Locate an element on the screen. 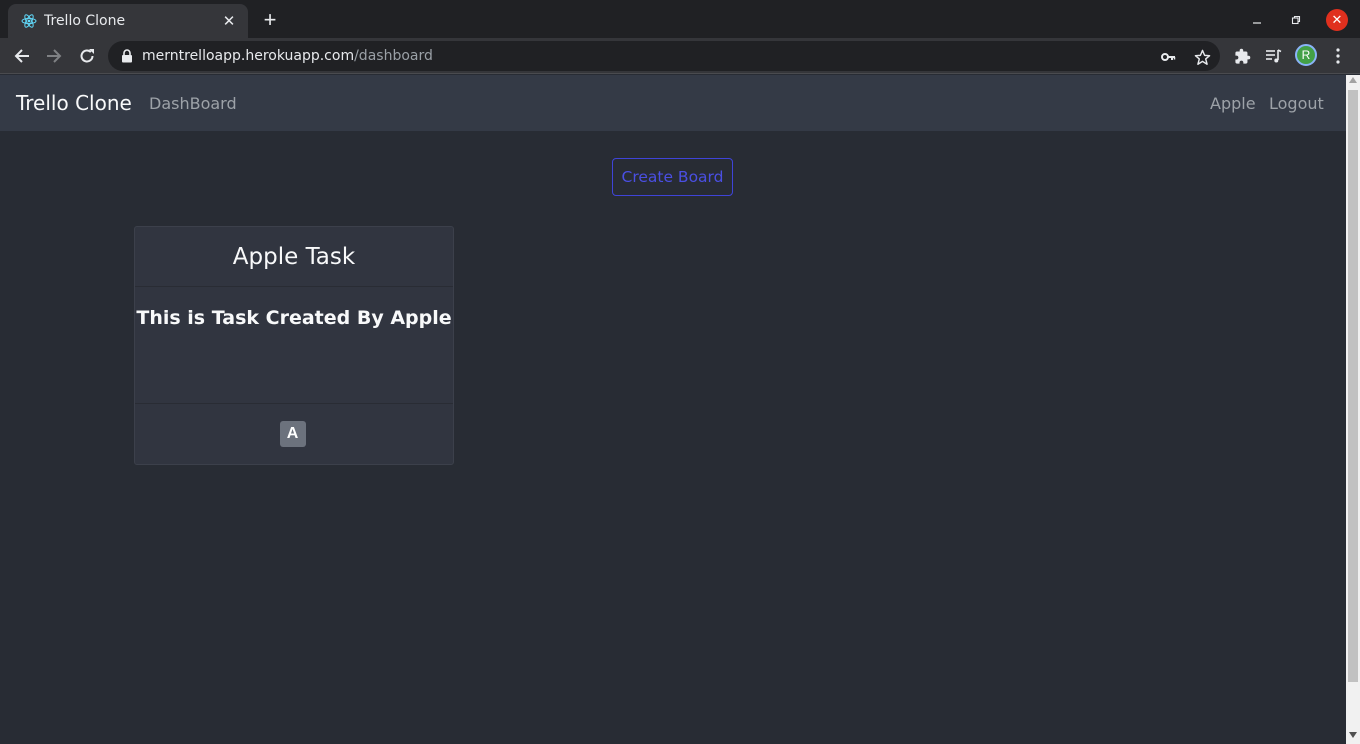 The width and height of the screenshot is (1360, 744). browser-titlebar: Trello Clone ✕ + ✕ is located at coordinates (680, 19).